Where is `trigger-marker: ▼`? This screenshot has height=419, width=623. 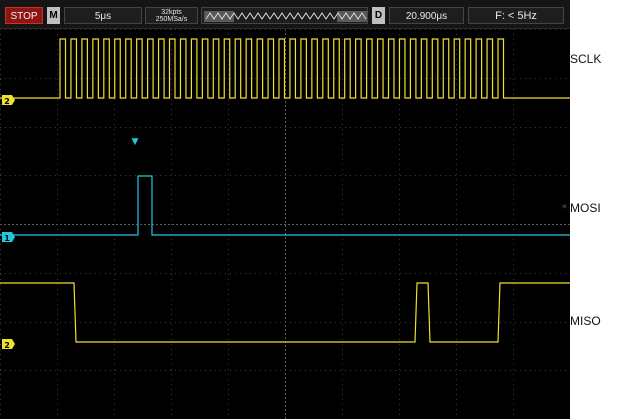
trigger-marker: ▼ is located at coordinates (135, 142).